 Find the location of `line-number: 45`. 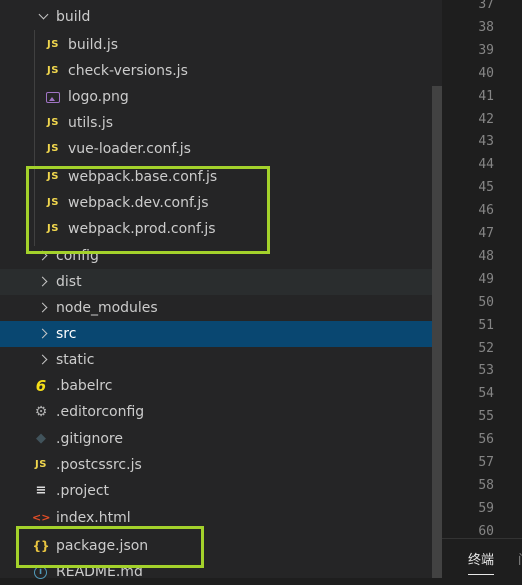

line-number: 45 is located at coordinates (486, 188).